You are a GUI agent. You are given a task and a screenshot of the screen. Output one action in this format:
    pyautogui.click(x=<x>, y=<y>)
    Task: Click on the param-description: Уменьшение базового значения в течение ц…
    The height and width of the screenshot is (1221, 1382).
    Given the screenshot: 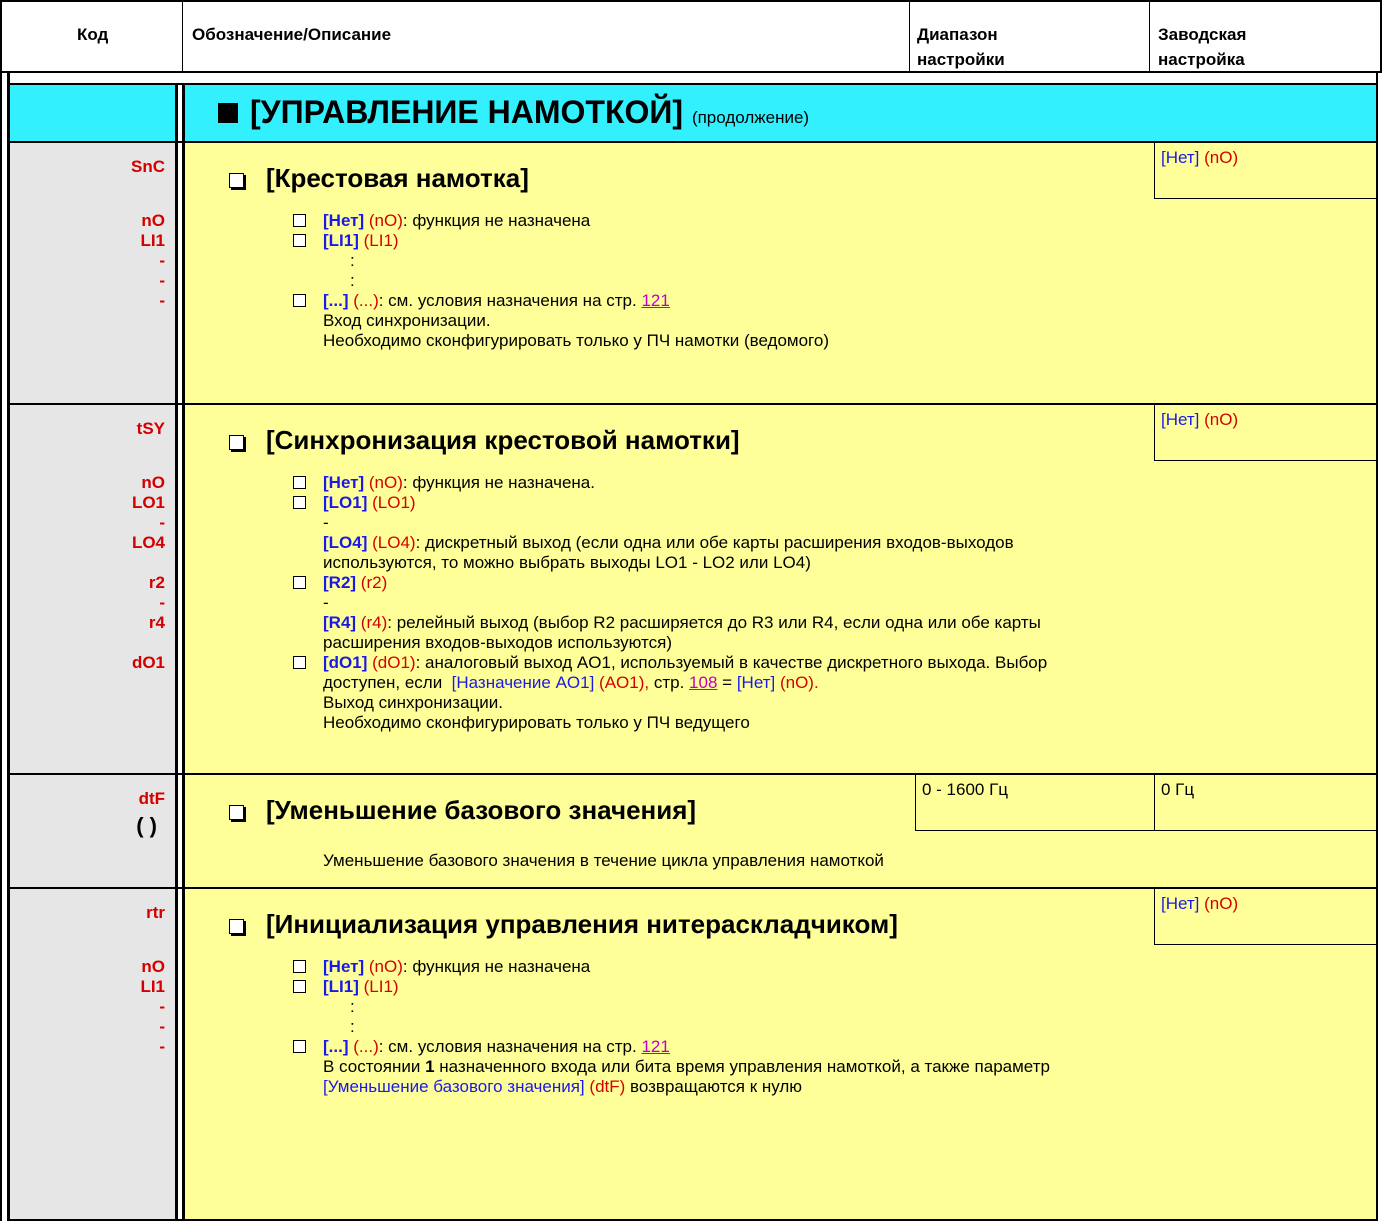 What is the action you would take?
    pyautogui.click(x=603, y=860)
    